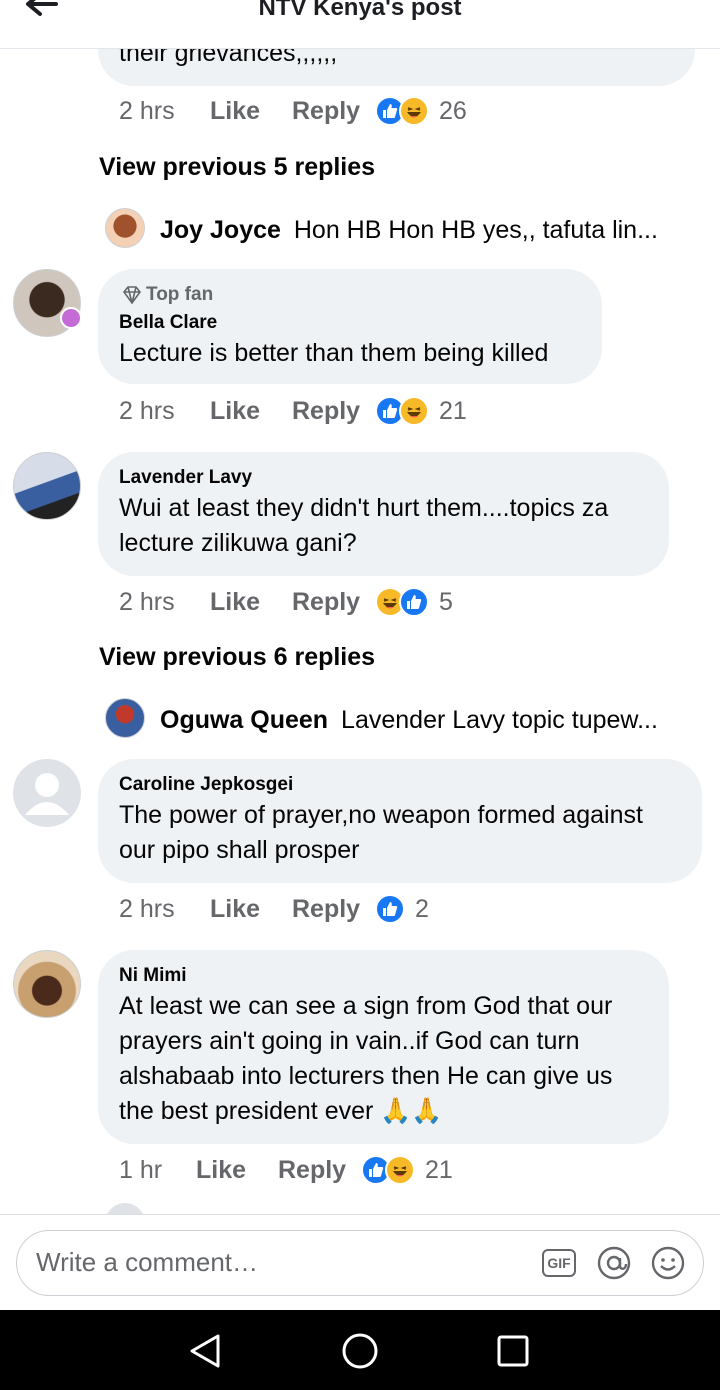  I want to click on reactions: 2, so click(402, 909).